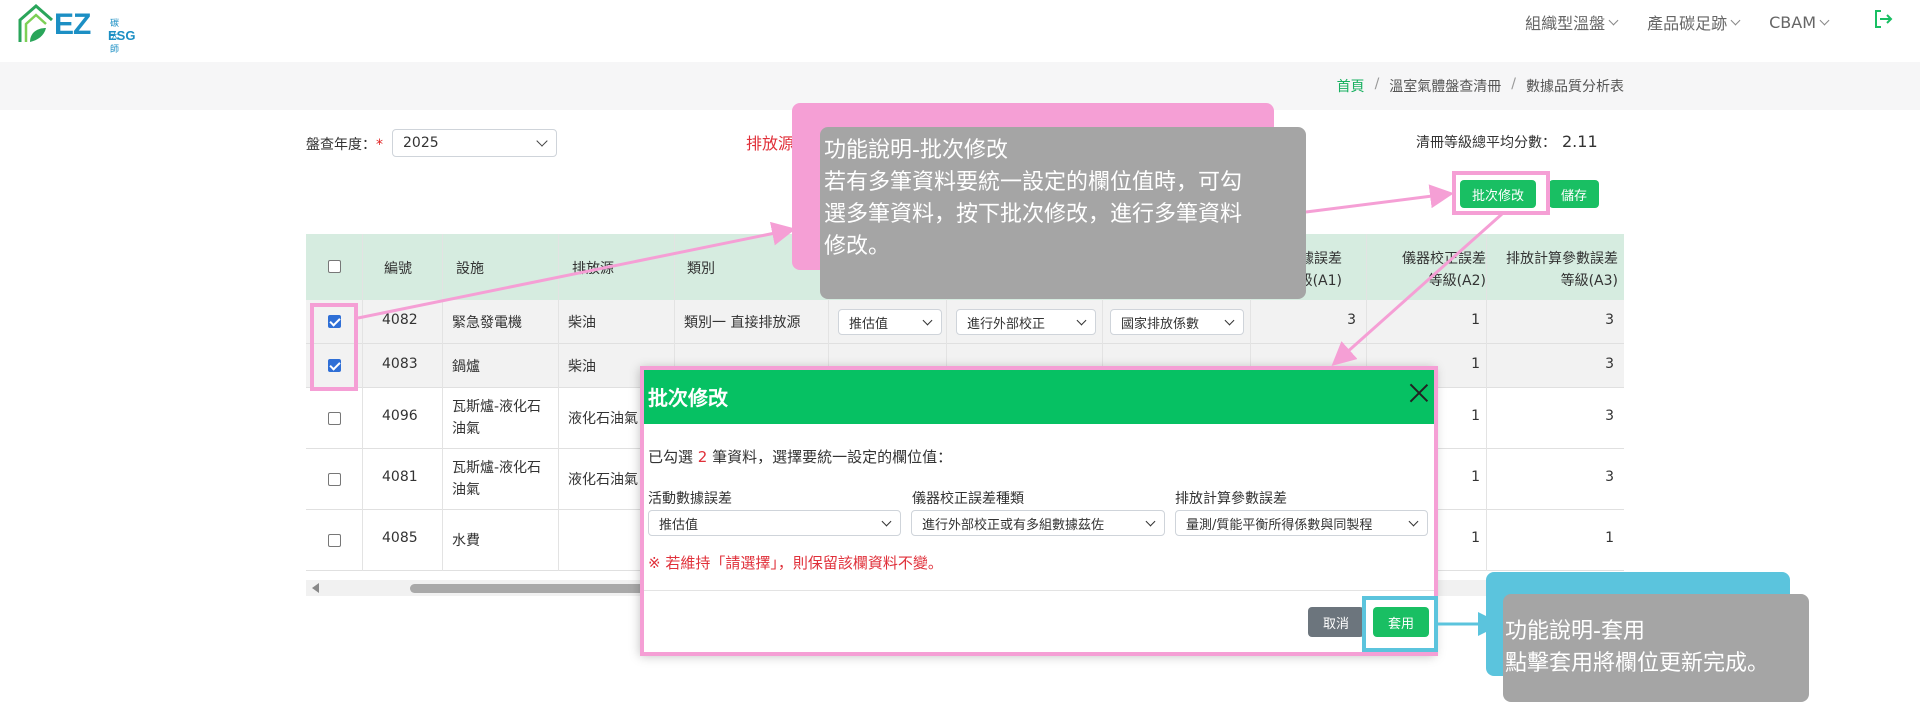  What do you see at coordinates (1883, 19) in the screenshot?
I see `logout-icon` at bounding box center [1883, 19].